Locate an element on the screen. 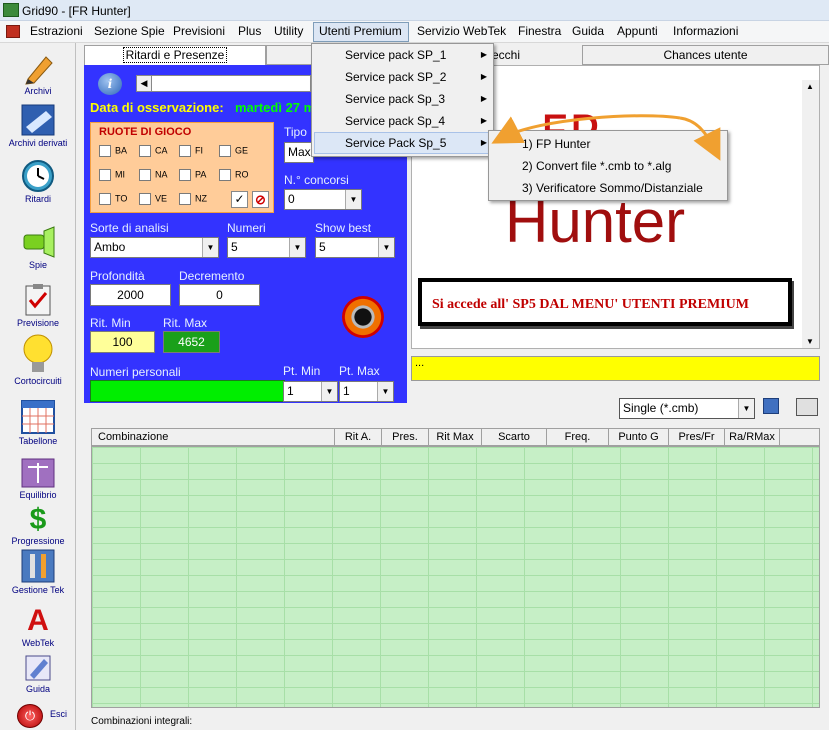  ruota-checkbox: GE is located at coordinates (233, 151).